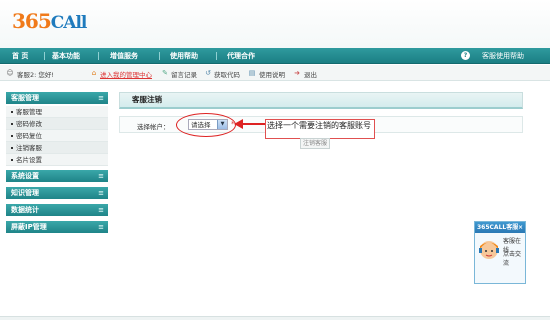 The image size is (550, 320). I want to click on get-code-link: 获取代码, so click(227, 74).